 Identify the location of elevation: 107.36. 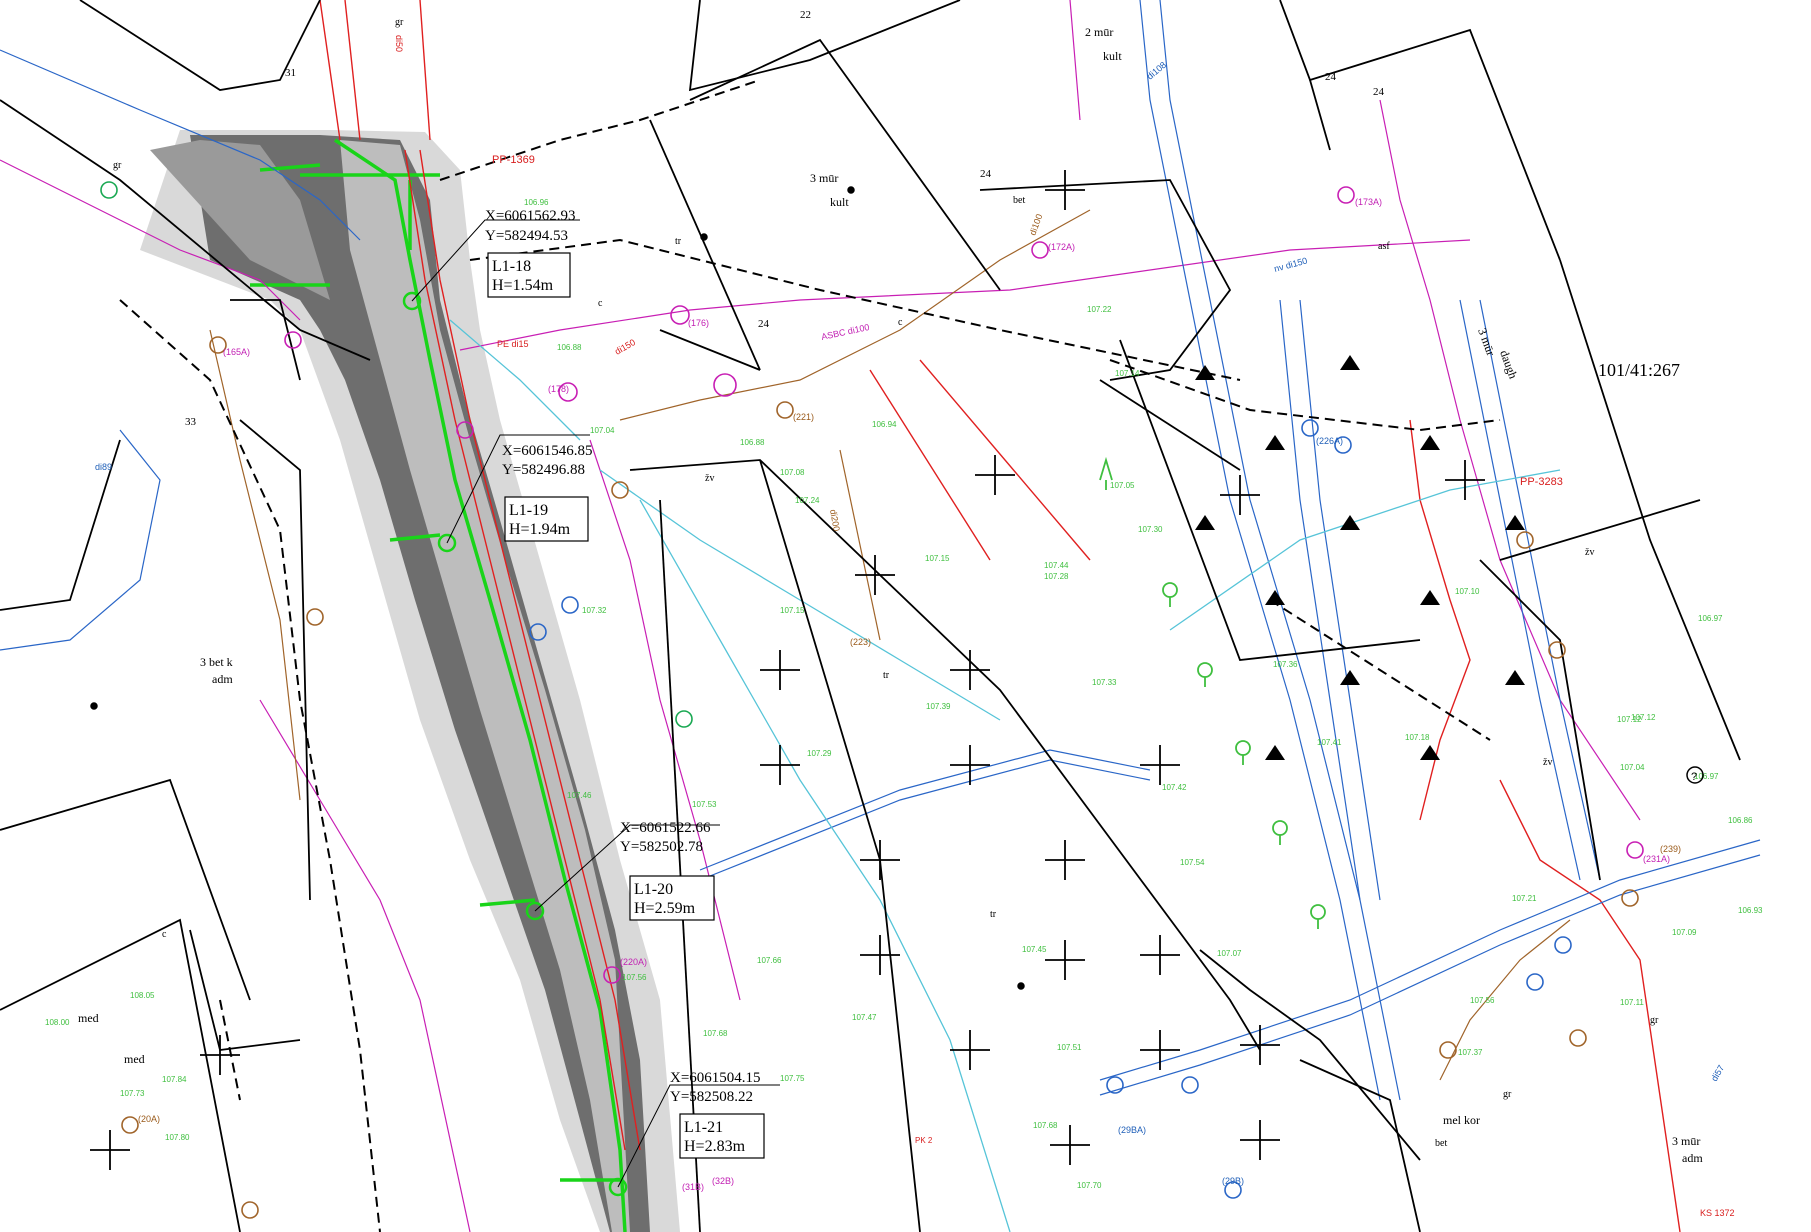
(1285, 664).